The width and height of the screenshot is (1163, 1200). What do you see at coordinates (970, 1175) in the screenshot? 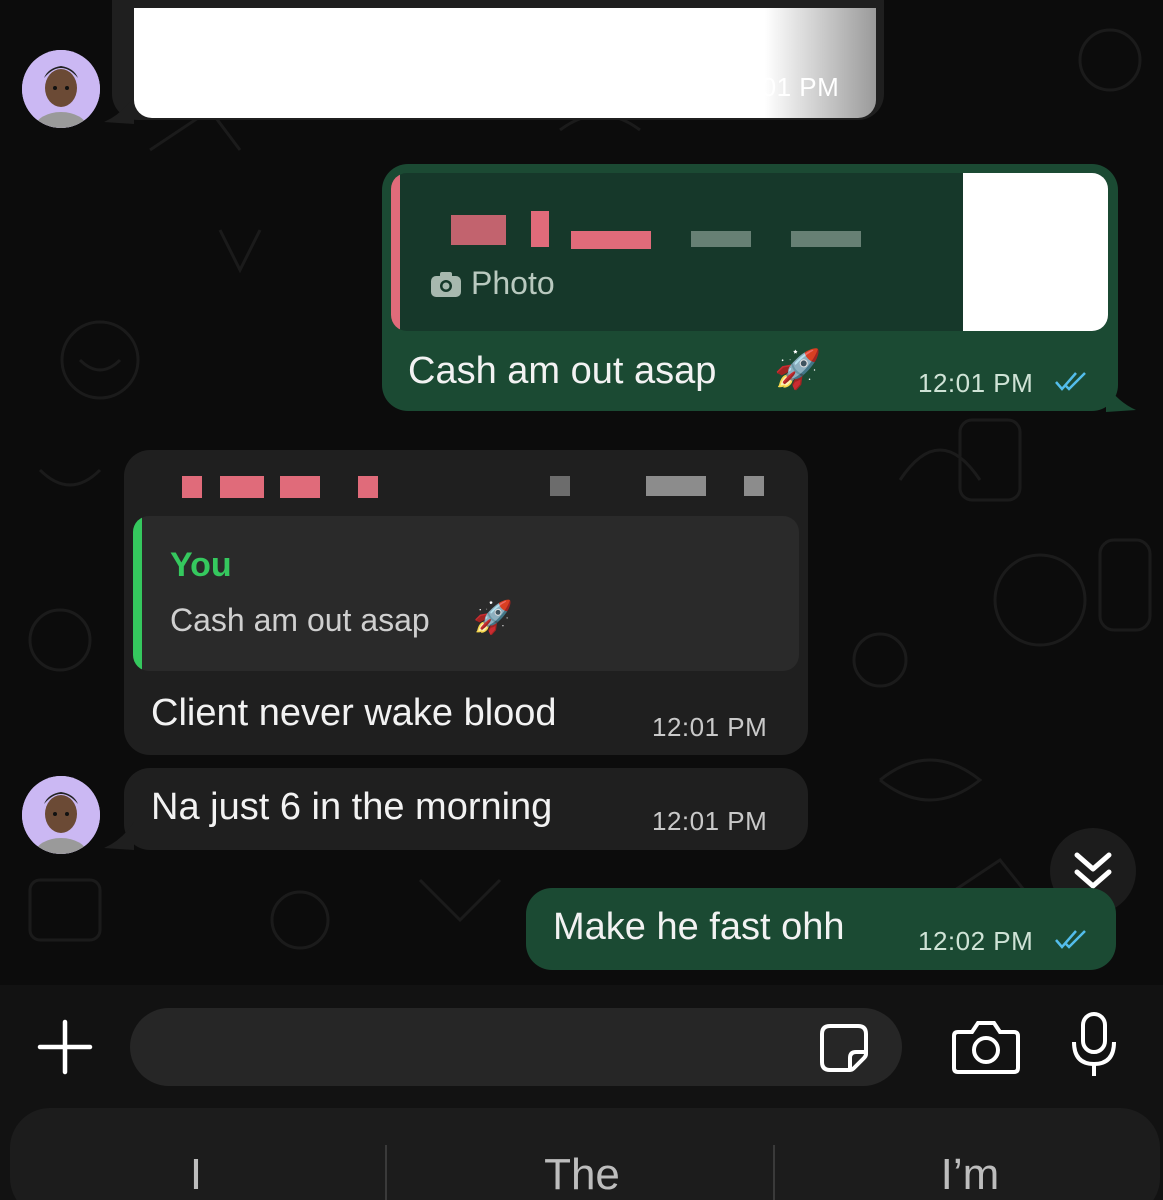
I see `suggestion-3: I’m` at bounding box center [970, 1175].